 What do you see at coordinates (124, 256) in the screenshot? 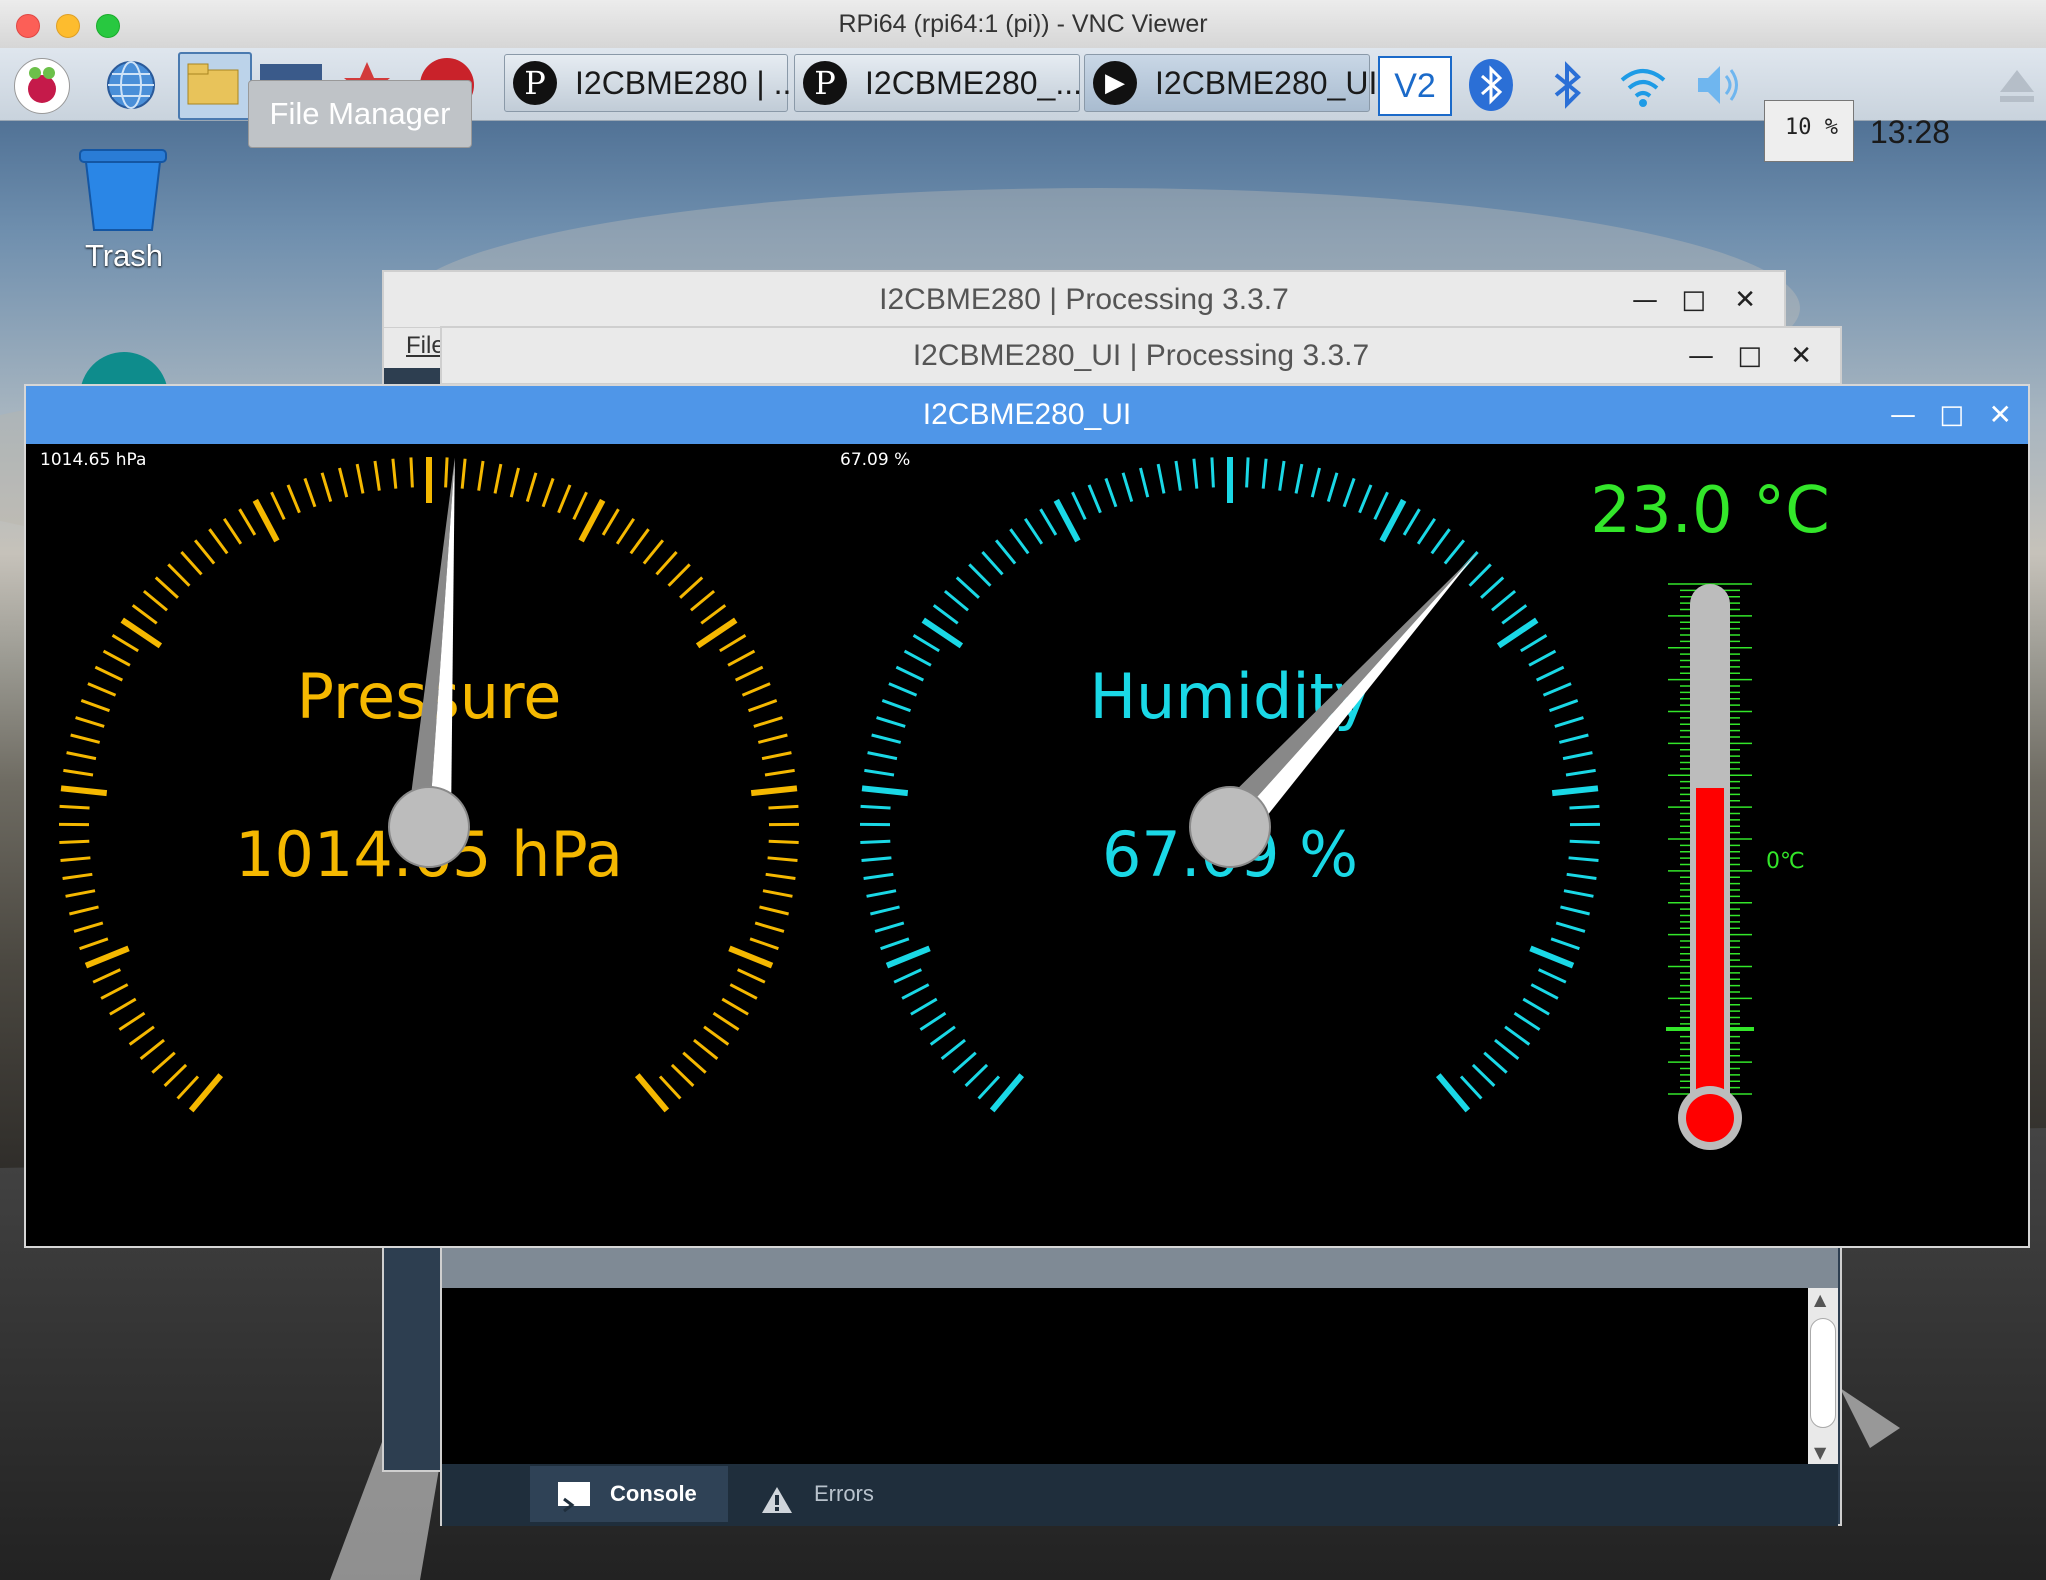
I see `trash-label: Trash` at bounding box center [124, 256].